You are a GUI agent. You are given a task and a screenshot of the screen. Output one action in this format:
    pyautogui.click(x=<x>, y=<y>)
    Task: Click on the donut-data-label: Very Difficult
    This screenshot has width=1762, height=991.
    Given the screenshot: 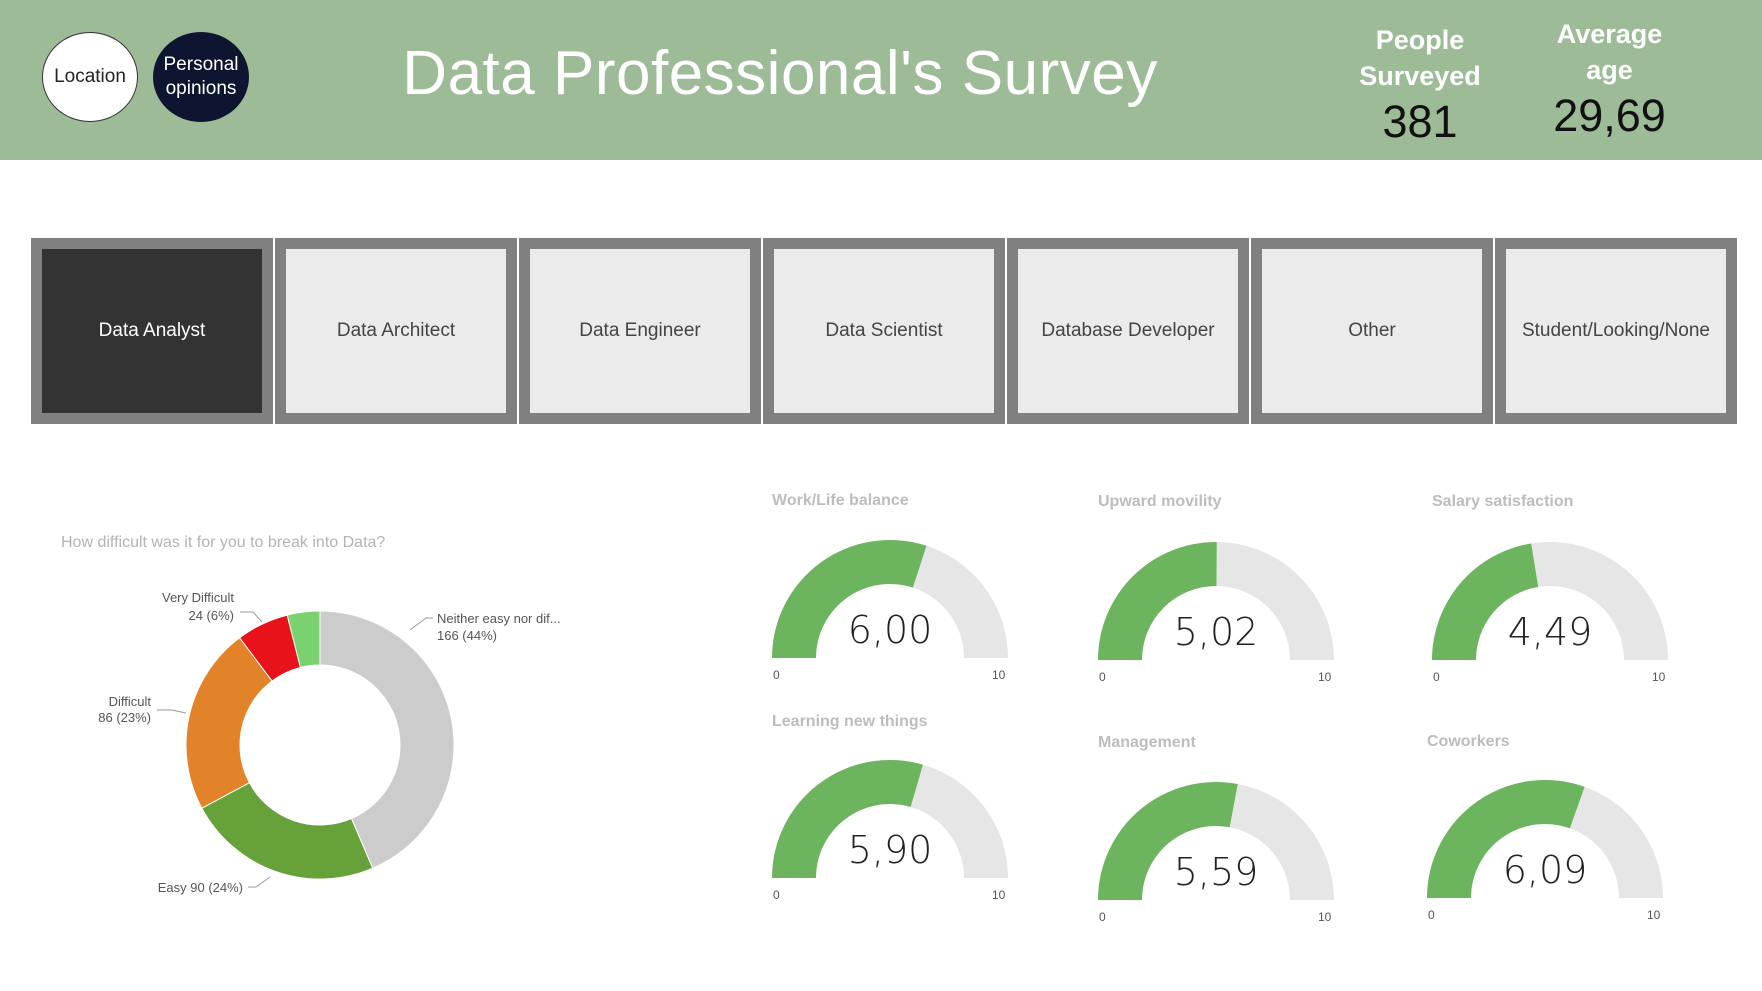 What is the action you would take?
    pyautogui.click(x=198, y=597)
    